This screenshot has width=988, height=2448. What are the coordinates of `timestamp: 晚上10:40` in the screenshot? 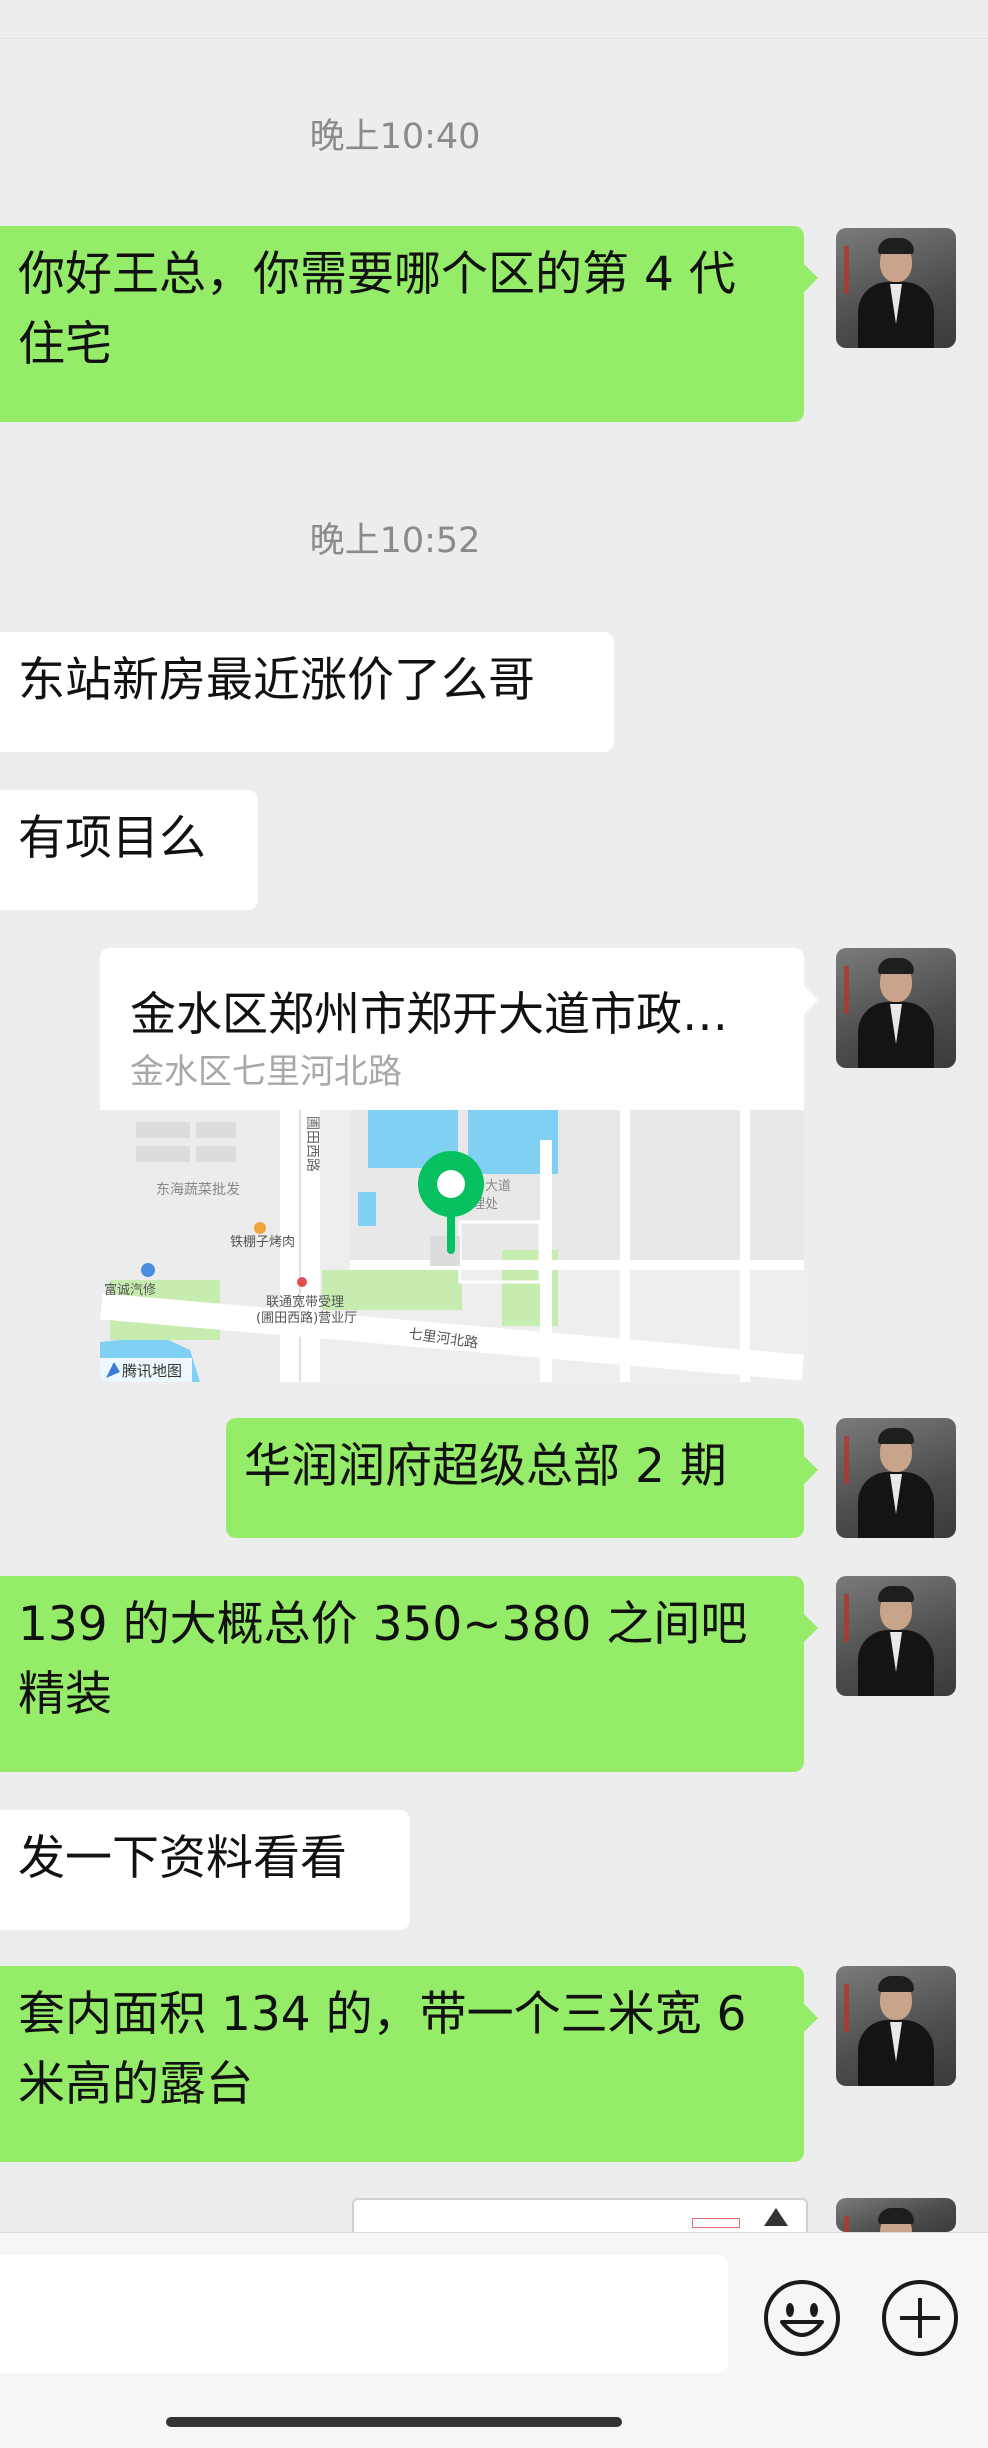 It's located at (395, 137).